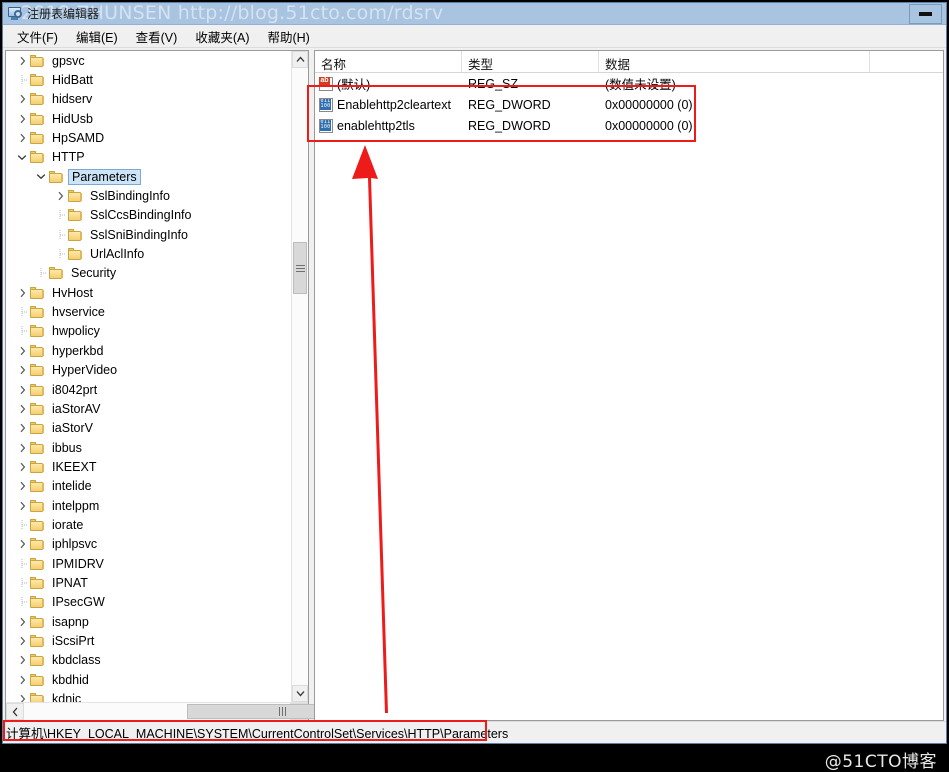  I want to click on tree-item-kbdhid: kbdhid, so click(148, 679).